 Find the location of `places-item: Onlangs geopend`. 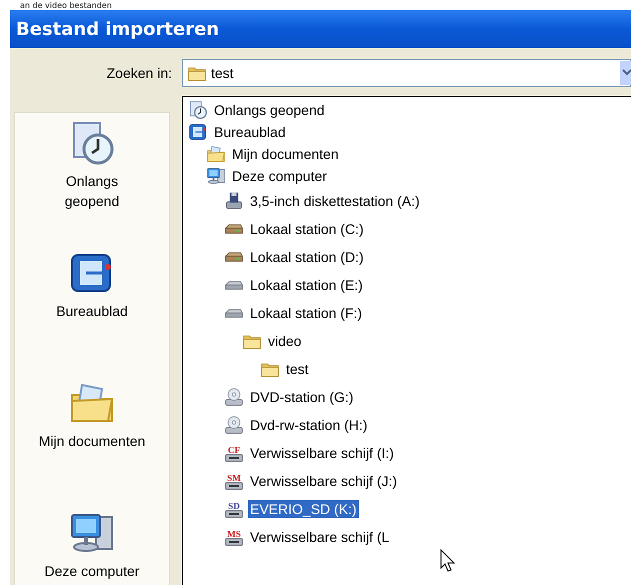

places-item: Onlangs geopend is located at coordinates (92, 175).